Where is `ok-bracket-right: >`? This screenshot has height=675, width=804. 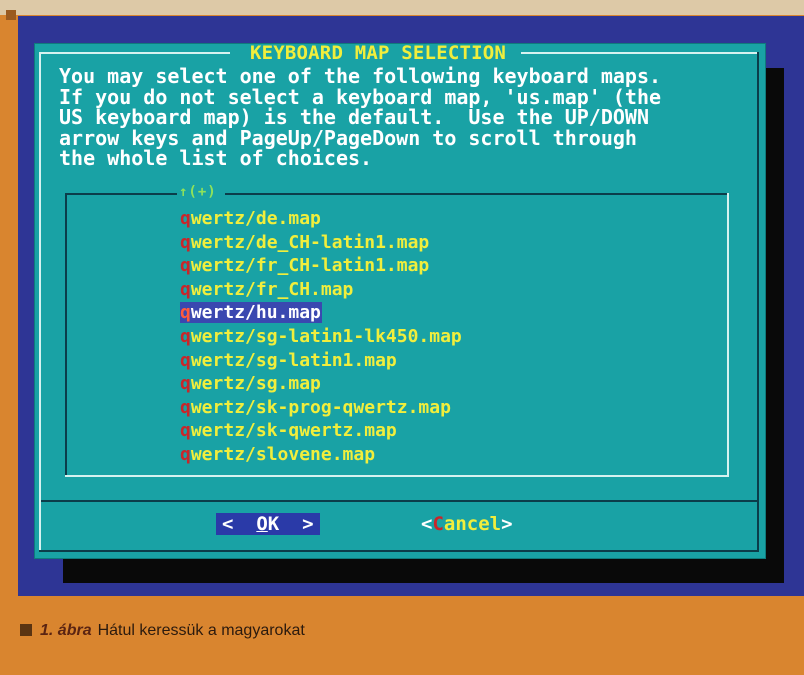 ok-bracket-right: > is located at coordinates (296, 524).